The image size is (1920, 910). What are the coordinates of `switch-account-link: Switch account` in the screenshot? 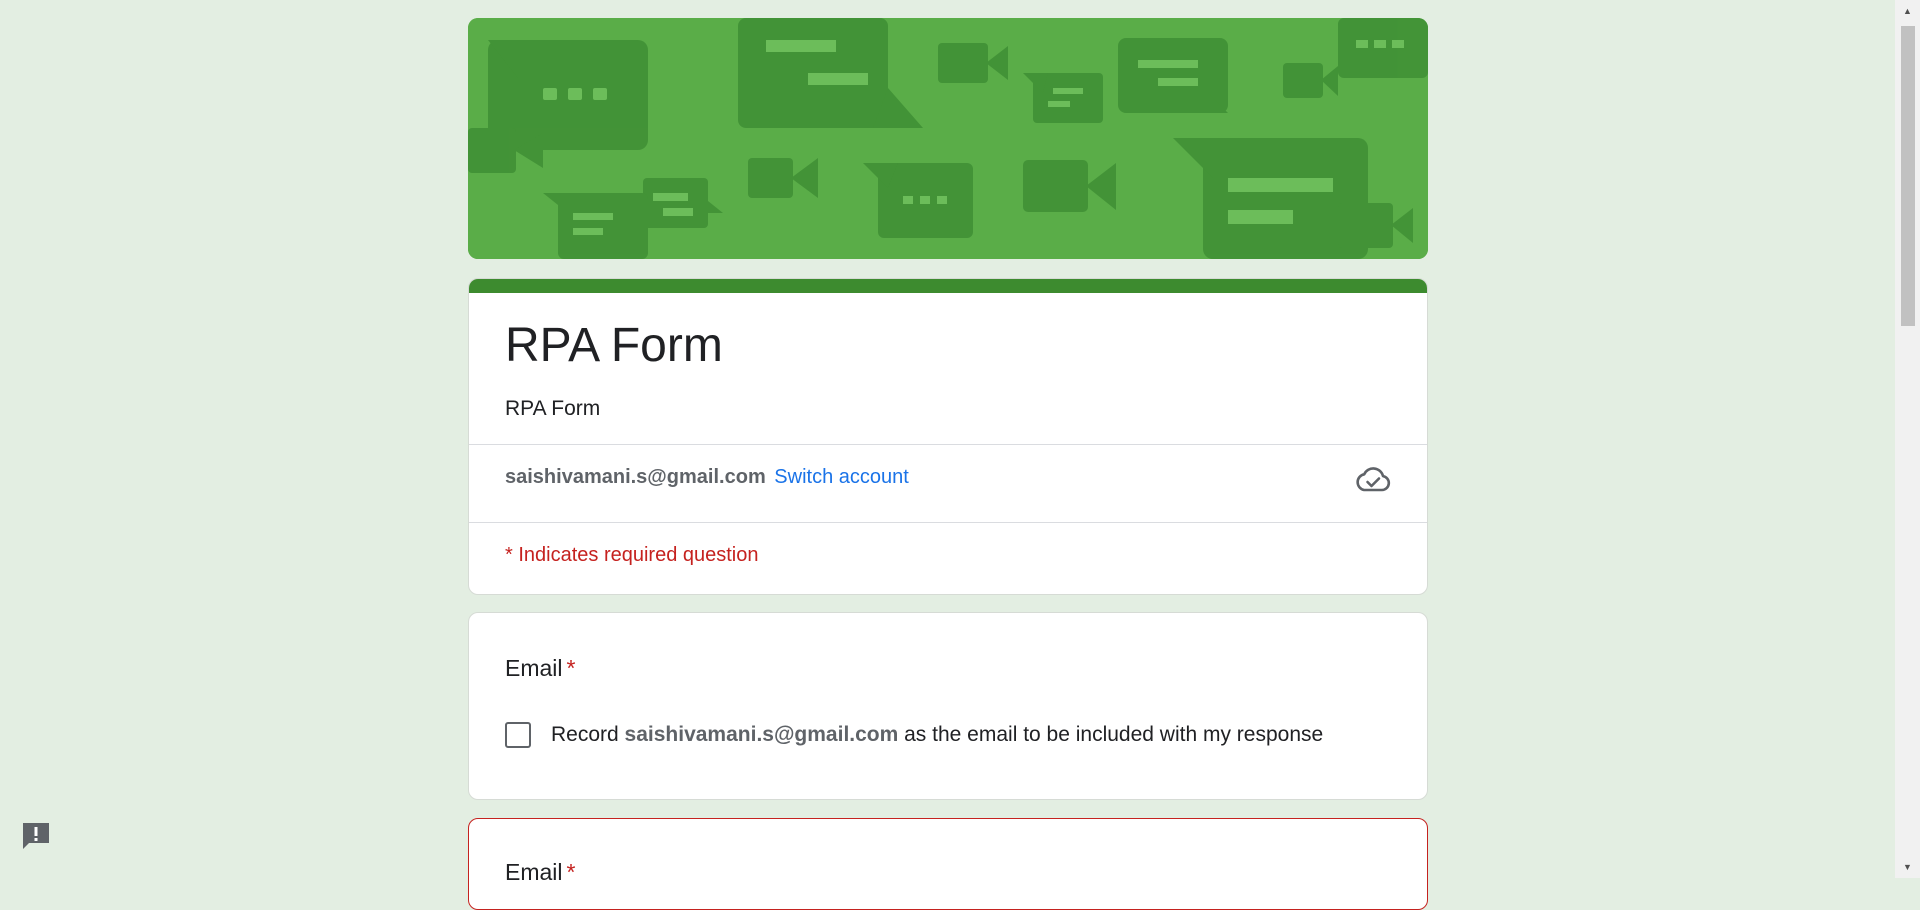 It's located at (841, 477).